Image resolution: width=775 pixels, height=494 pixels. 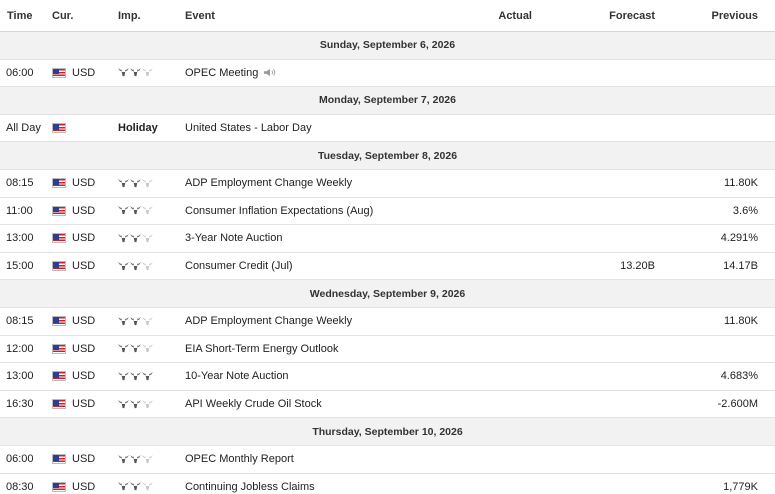 What do you see at coordinates (26, 16) in the screenshot?
I see `header-time: Time` at bounding box center [26, 16].